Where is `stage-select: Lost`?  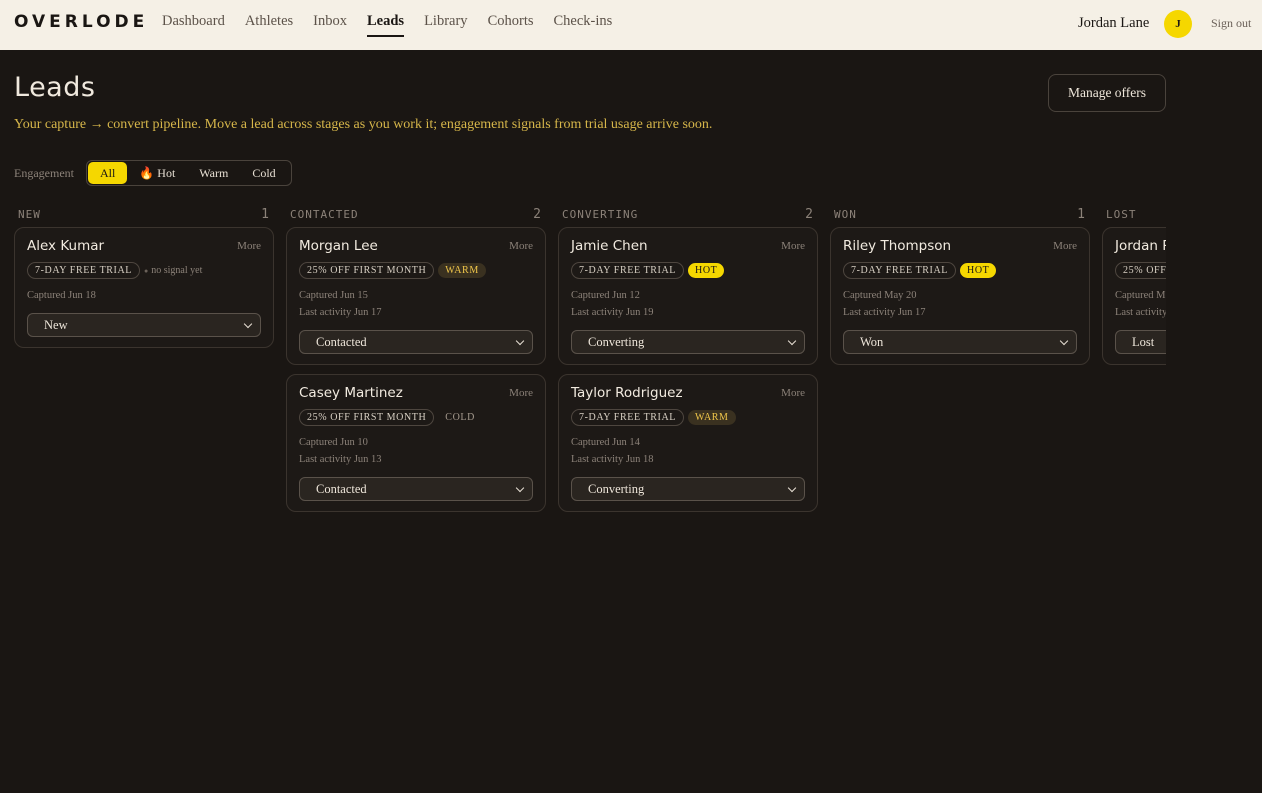 stage-select: Lost is located at coordinates (1140, 342).